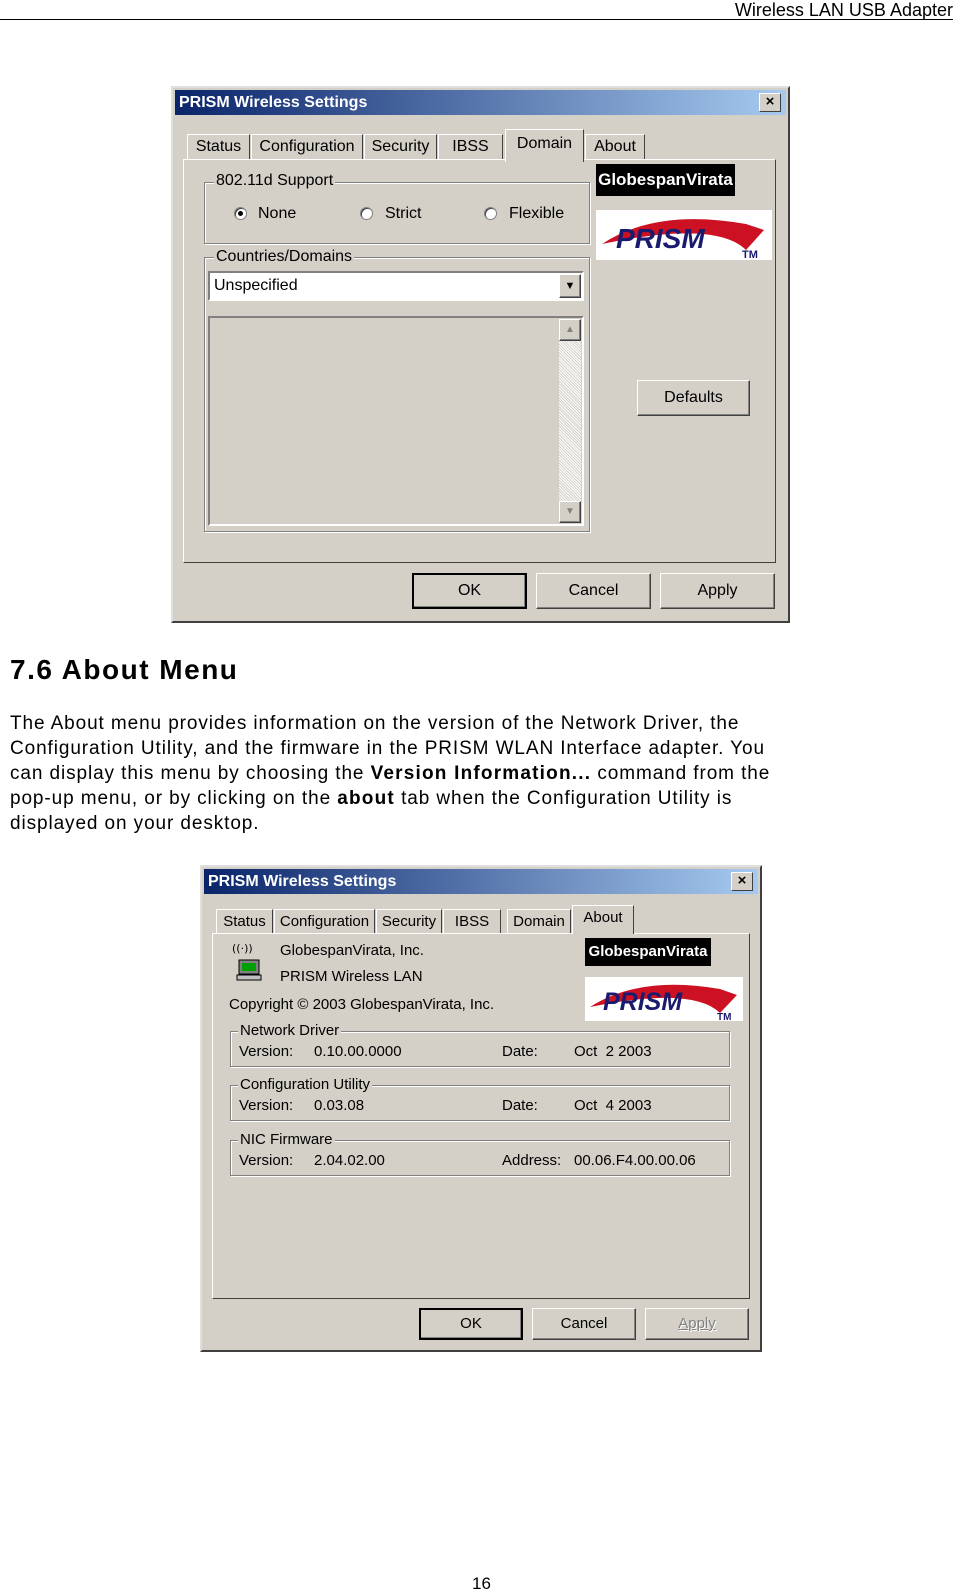  What do you see at coordinates (520, 1105) in the screenshot?
I see `utility-date-label: Date:` at bounding box center [520, 1105].